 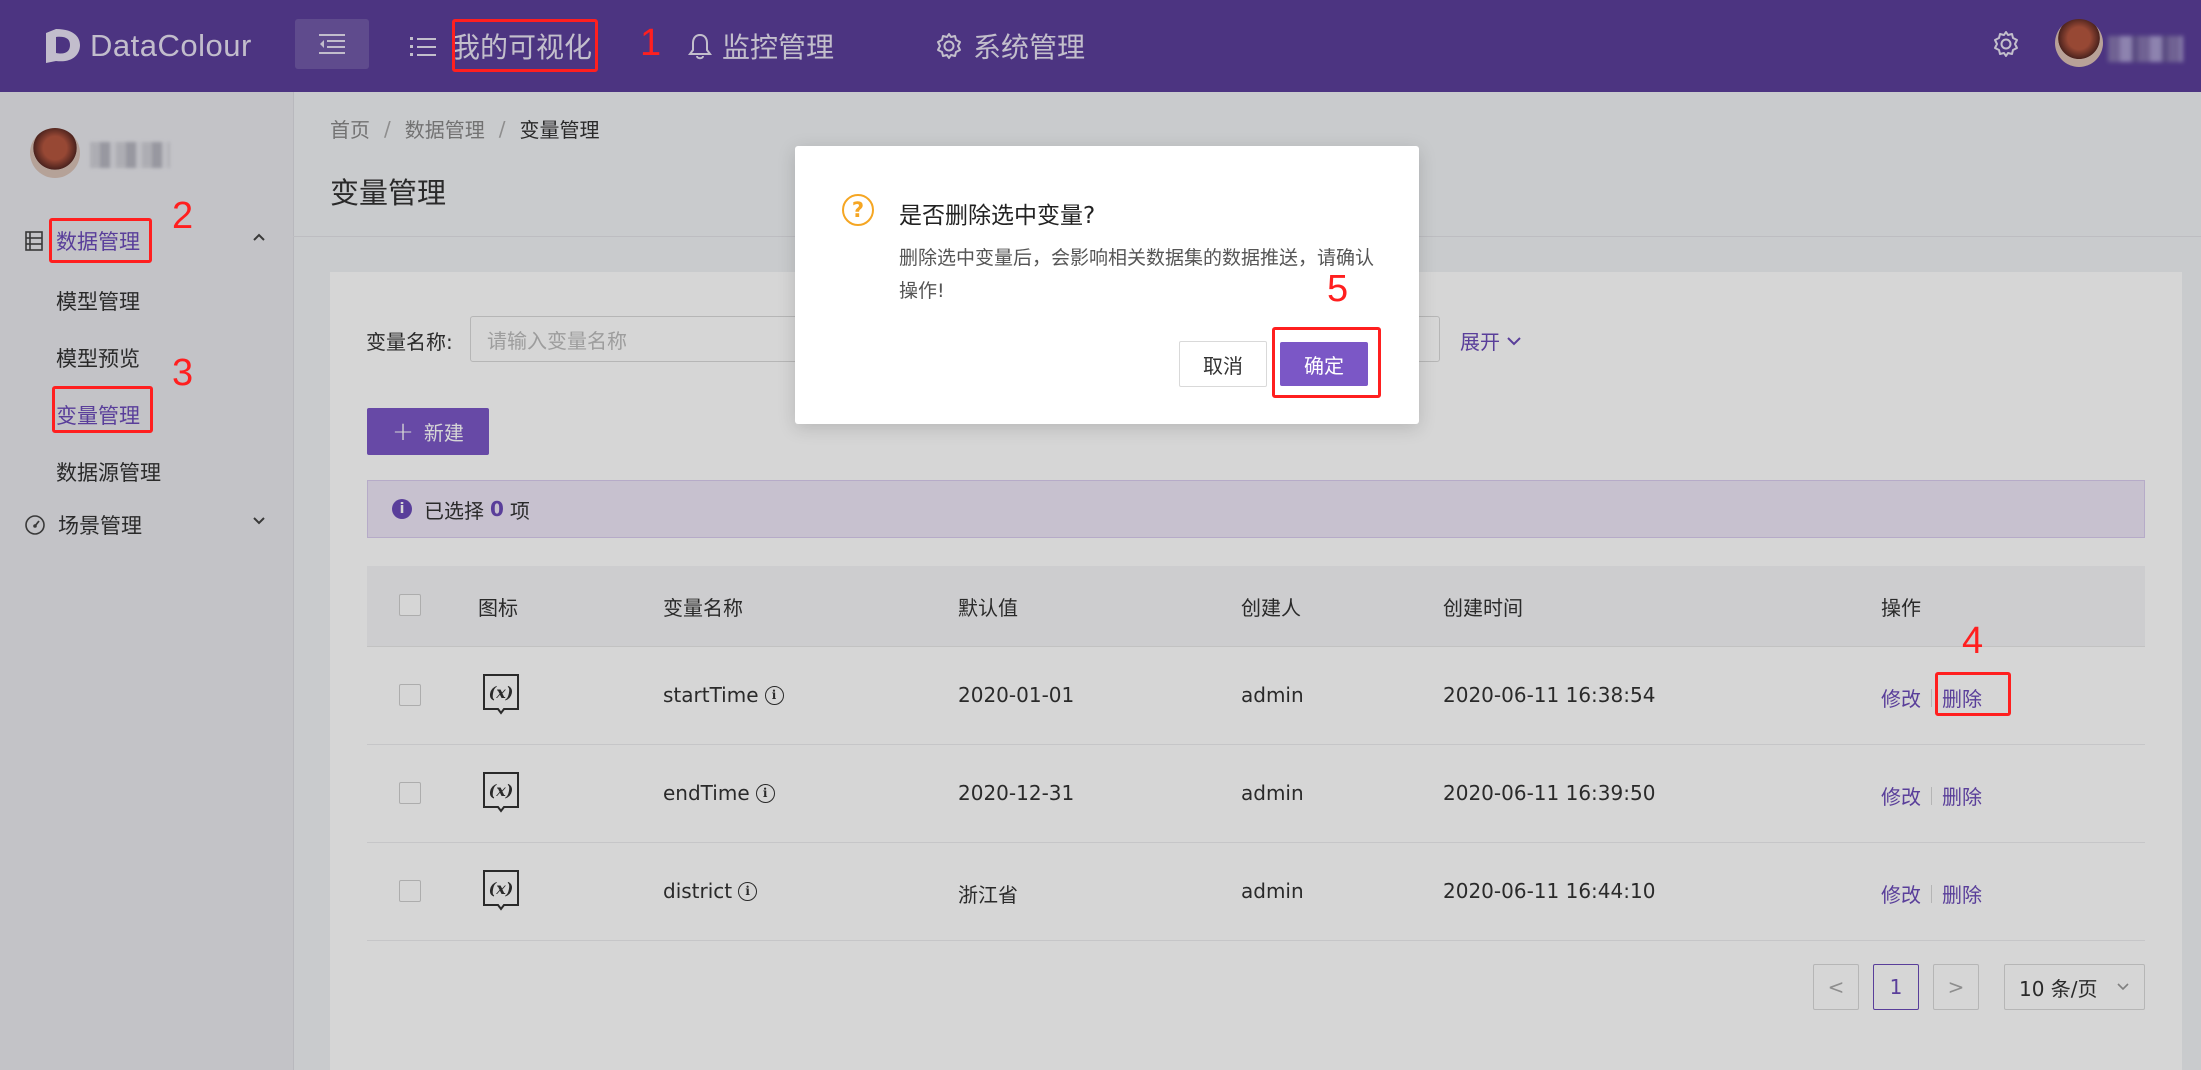 What do you see at coordinates (1338, 289) in the screenshot?
I see `annotation-step-number: 5` at bounding box center [1338, 289].